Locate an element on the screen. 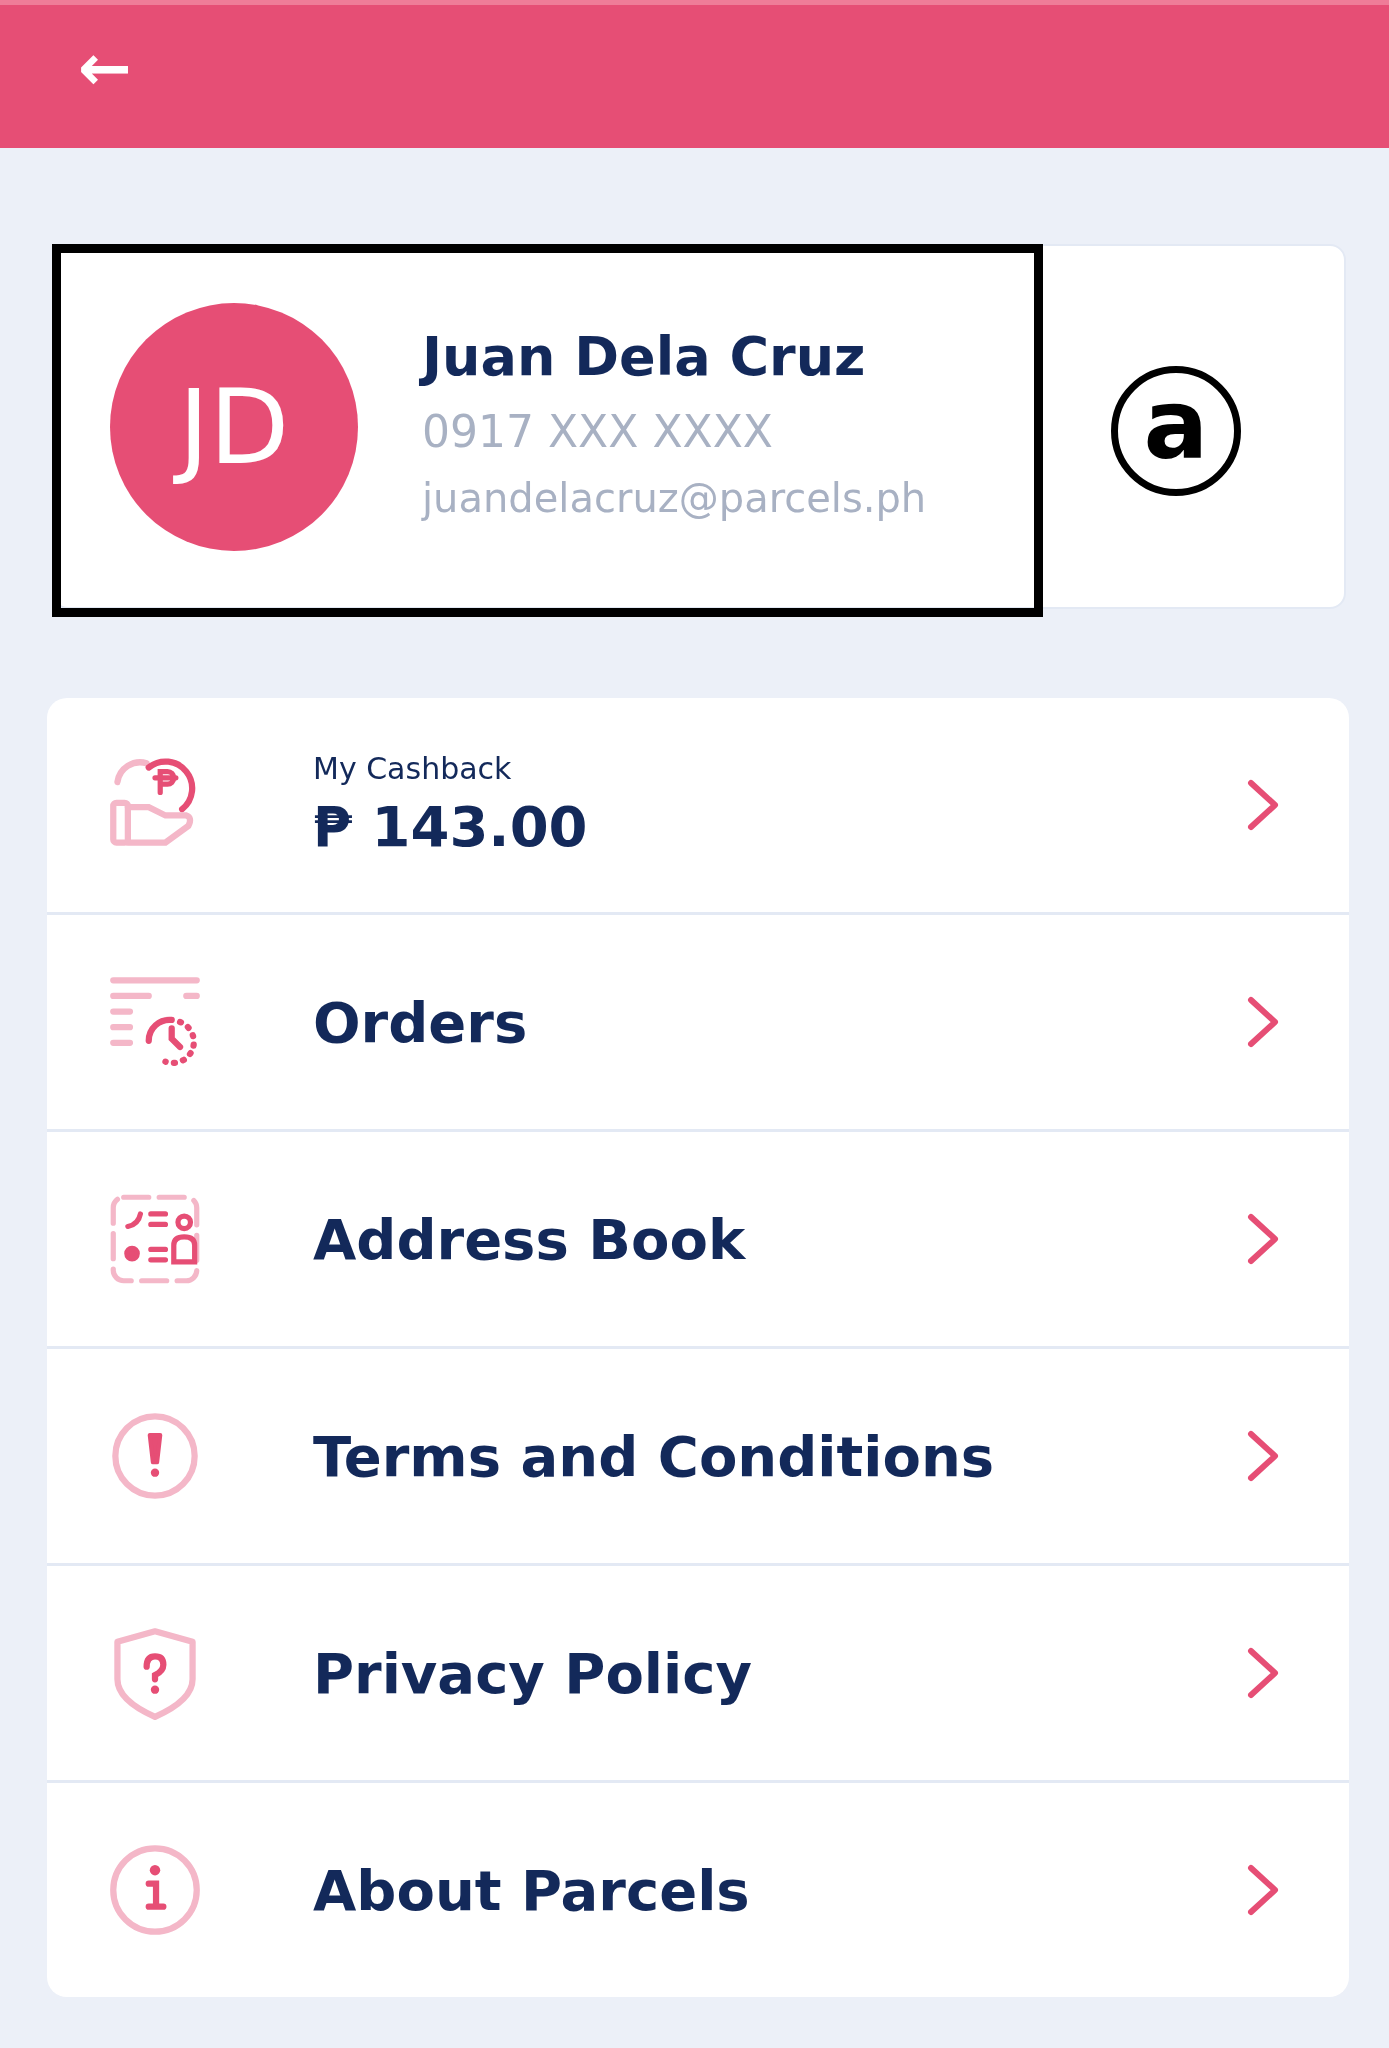 The width and height of the screenshot is (1389, 2048). menu-item: About Parcels is located at coordinates (698, 1890).